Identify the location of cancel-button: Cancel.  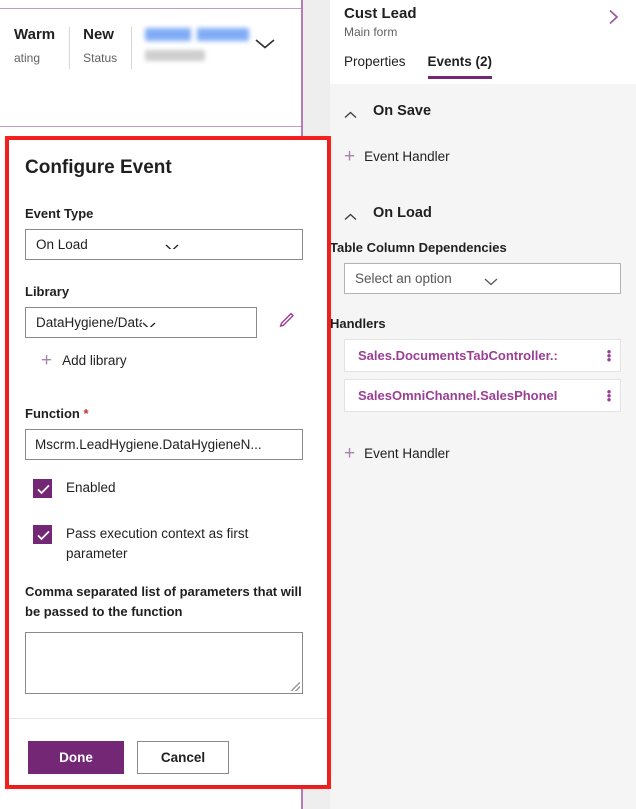
(183, 757).